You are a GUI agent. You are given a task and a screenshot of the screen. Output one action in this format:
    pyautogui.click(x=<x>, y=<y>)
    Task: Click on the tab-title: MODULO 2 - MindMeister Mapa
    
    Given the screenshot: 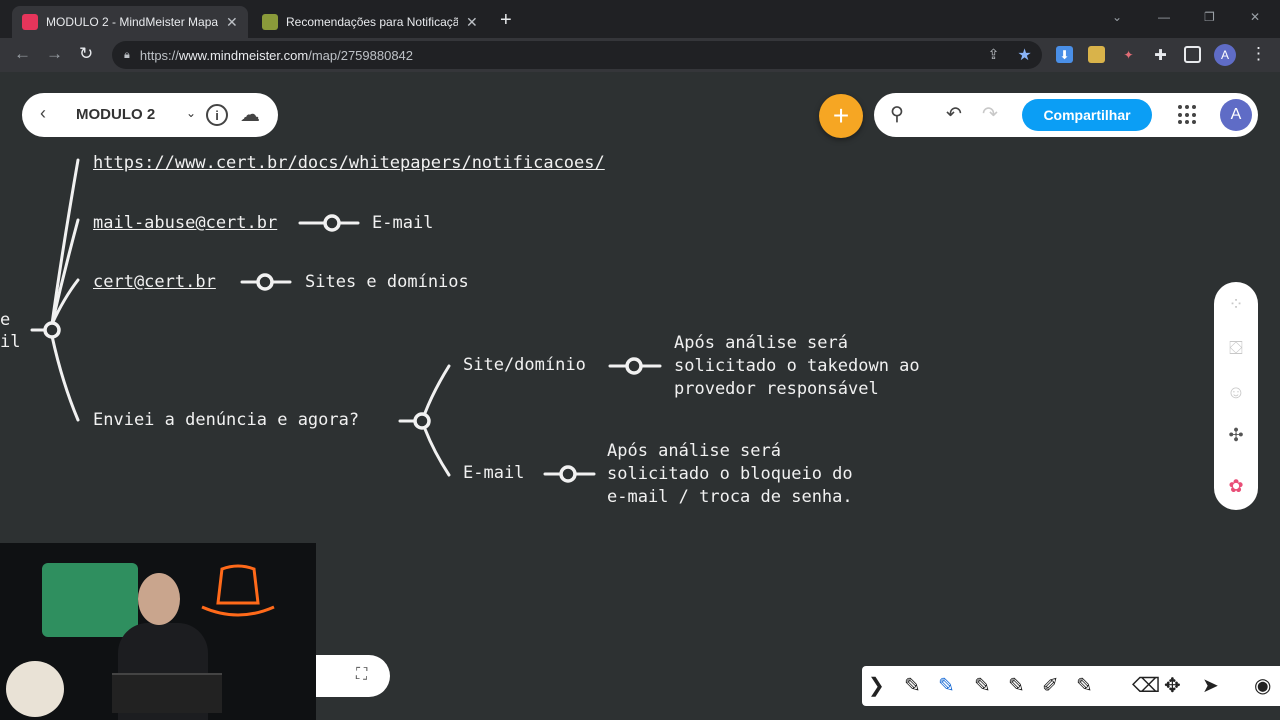 What is the action you would take?
    pyautogui.click(x=132, y=22)
    